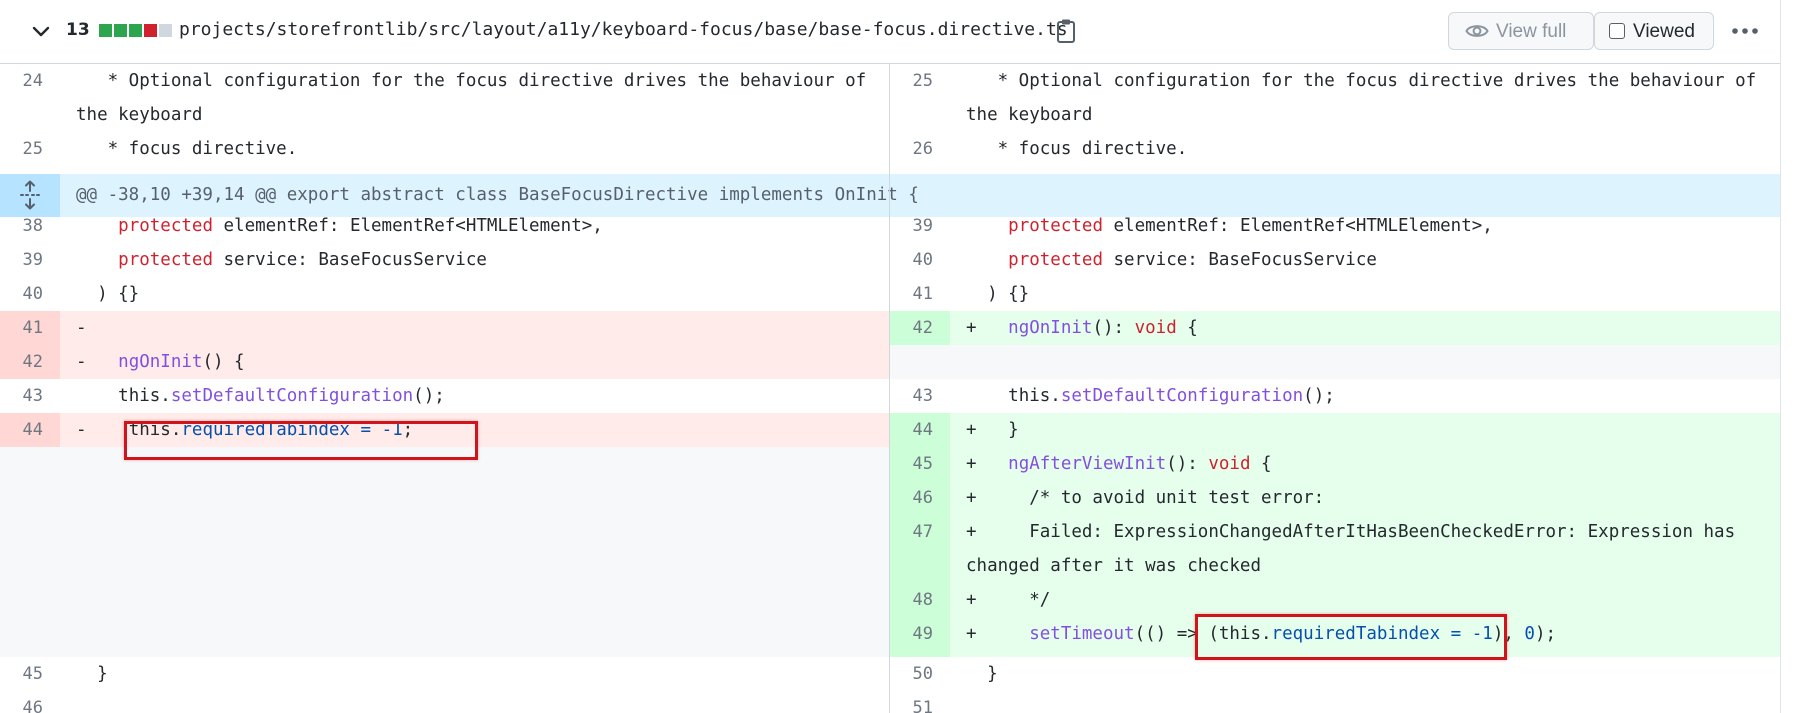 The image size is (1815, 713). Describe the element at coordinates (1335, 600) in the screenshot. I see `diff-row-added: 48 + */` at that location.